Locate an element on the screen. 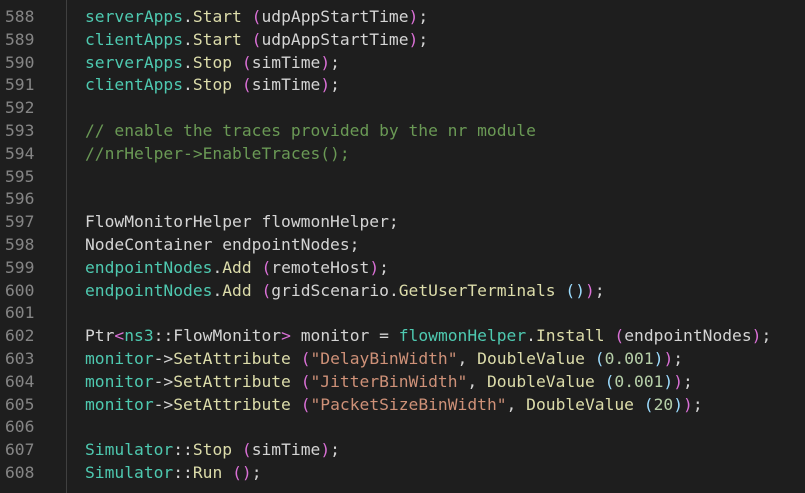 The width and height of the screenshot is (805, 493). code-line: 588 serverApps.Start (udpAppStartTime); is located at coordinates (402, 17).